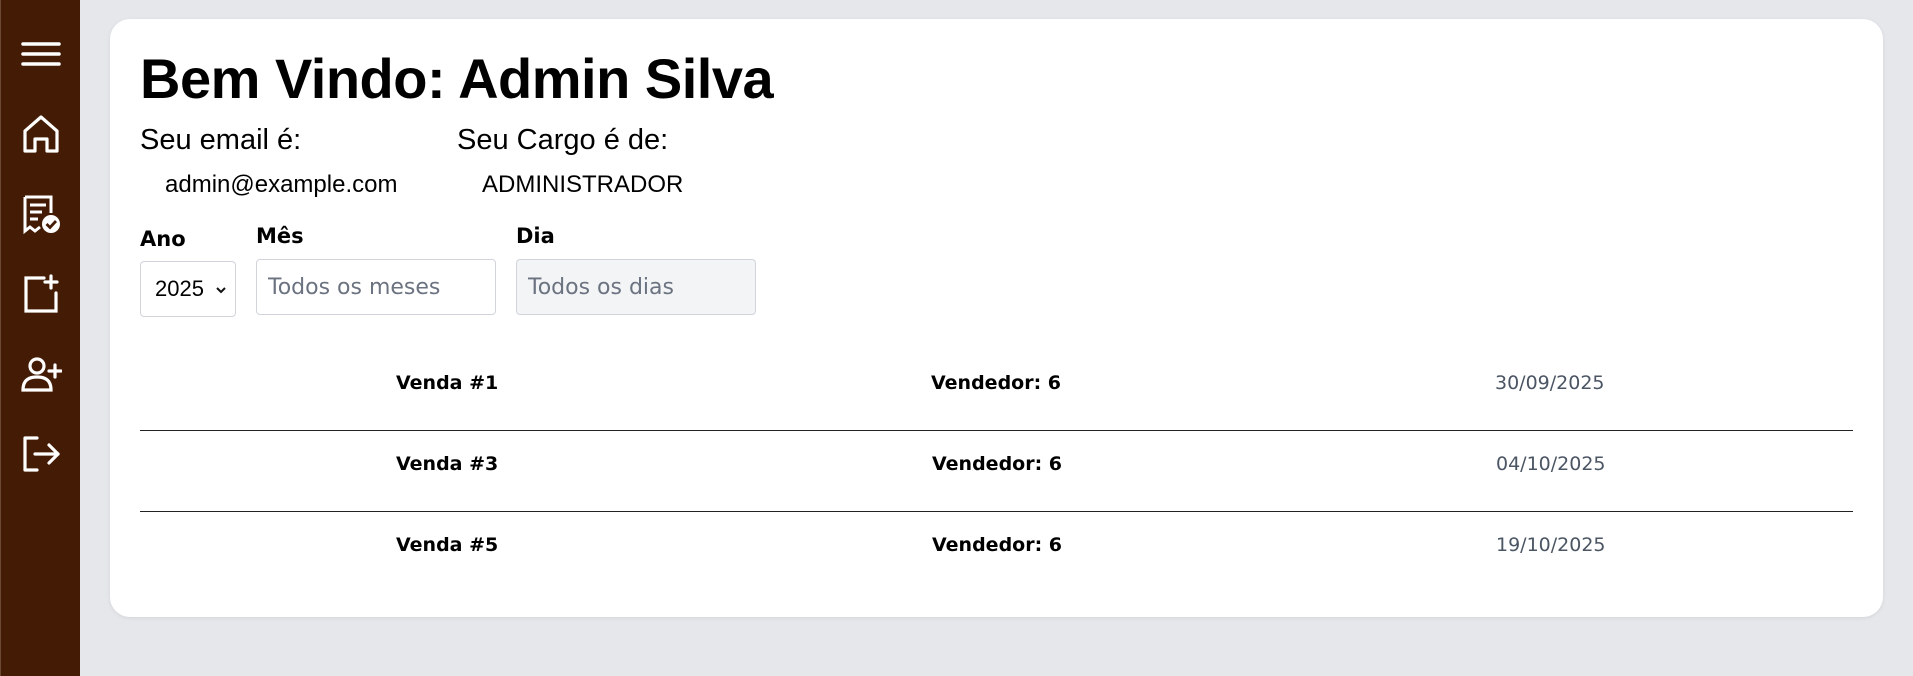  Describe the element at coordinates (583, 184) in the screenshot. I see `role-value: ADMINISTRADOR` at that location.